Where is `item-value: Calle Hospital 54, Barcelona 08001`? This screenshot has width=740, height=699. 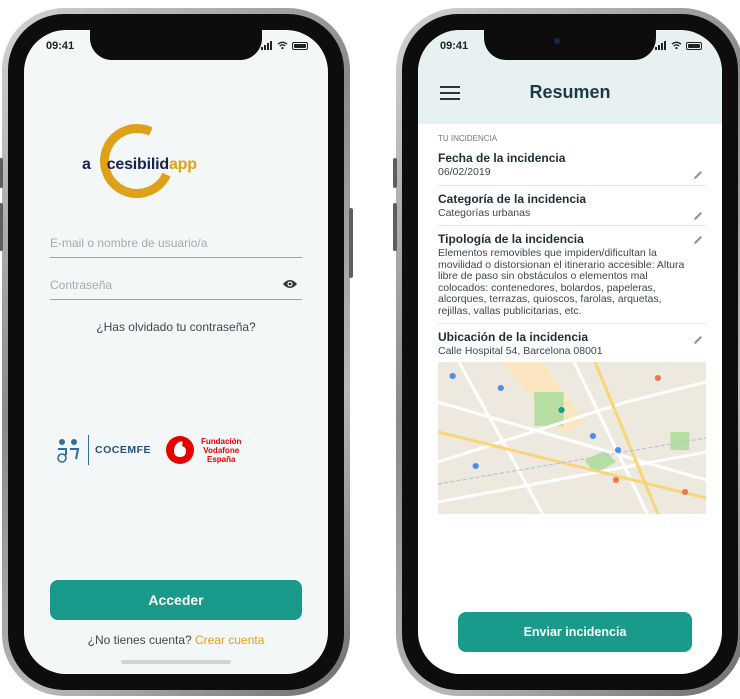
item-value: Calle Hospital 54, Barcelona 08001 is located at coordinates (520, 351).